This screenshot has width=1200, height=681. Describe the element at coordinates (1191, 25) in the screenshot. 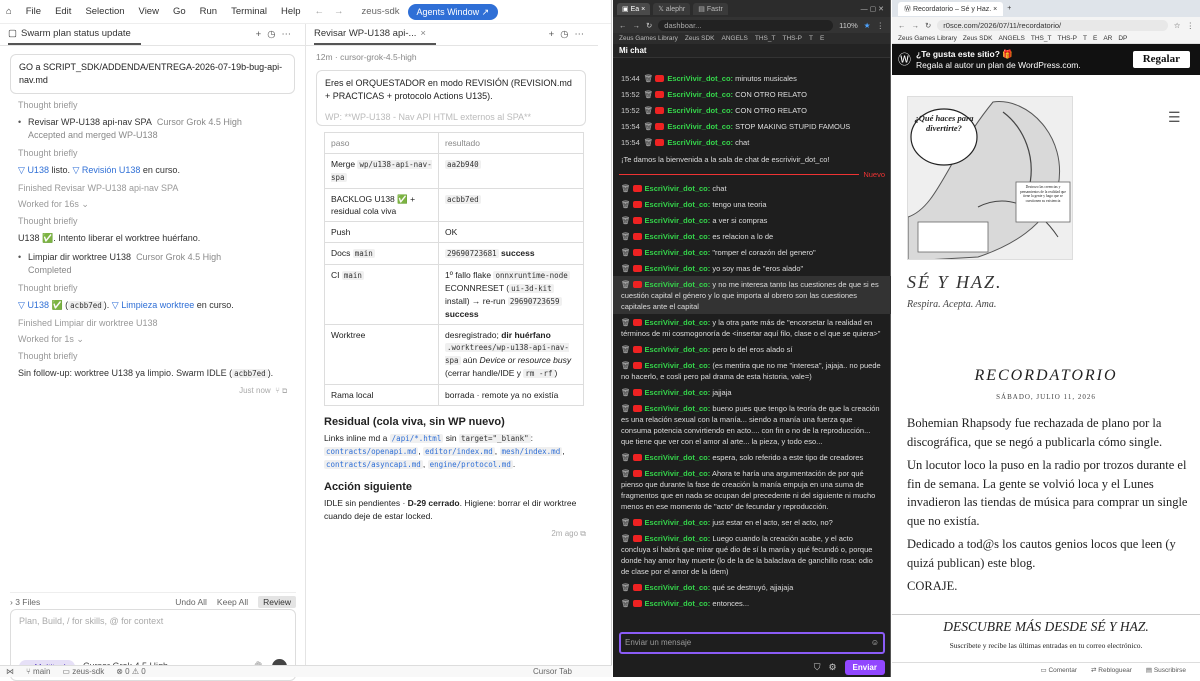

I see `menu-icon: ⋮` at that location.